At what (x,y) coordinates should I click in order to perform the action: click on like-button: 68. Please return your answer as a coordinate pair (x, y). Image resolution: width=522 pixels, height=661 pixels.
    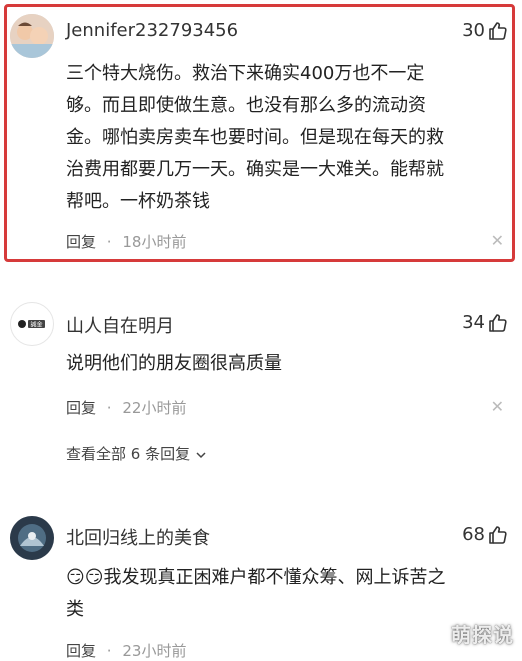
    Looking at the image, I should click on (485, 534).